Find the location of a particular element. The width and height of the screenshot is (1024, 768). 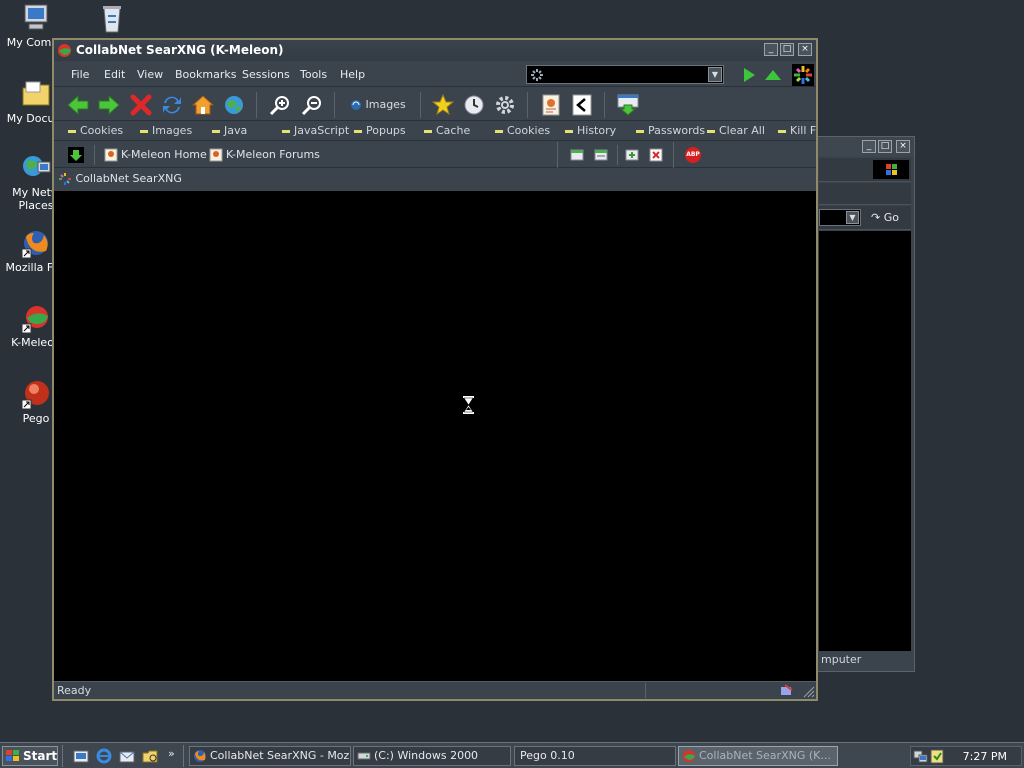

search-engine-combo: ▼ is located at coordinates (625, 74).